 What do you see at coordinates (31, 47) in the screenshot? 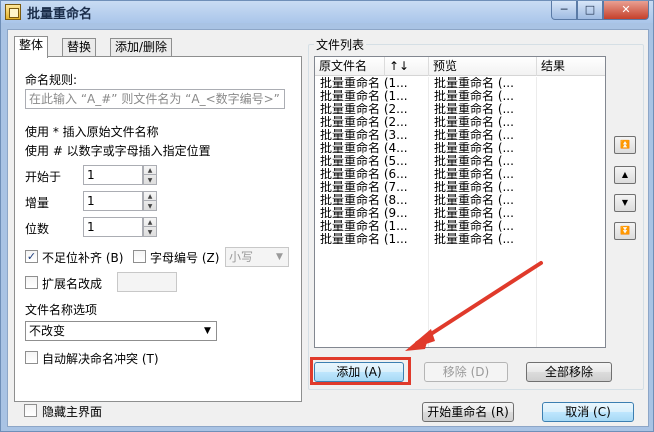
I see `tab-overall: 整体` at bounding box center [31, 47].